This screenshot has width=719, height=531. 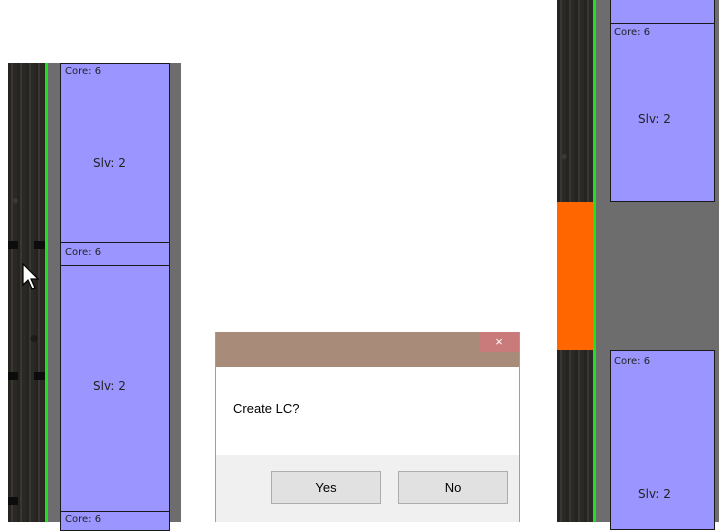 What do you see at coordinates (326, 487) in the screenshot?
I see `yes-button: Yes` at bounding box center [326, 487].